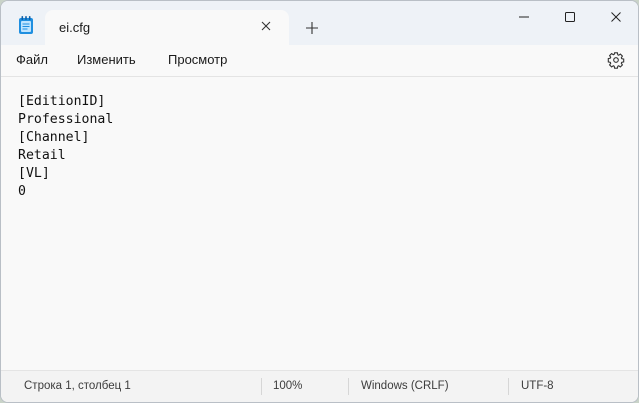  Describe the element at coordinates (405, 386) in the screenshot. I see `line-endings: Windows (CRLF)` at that location.